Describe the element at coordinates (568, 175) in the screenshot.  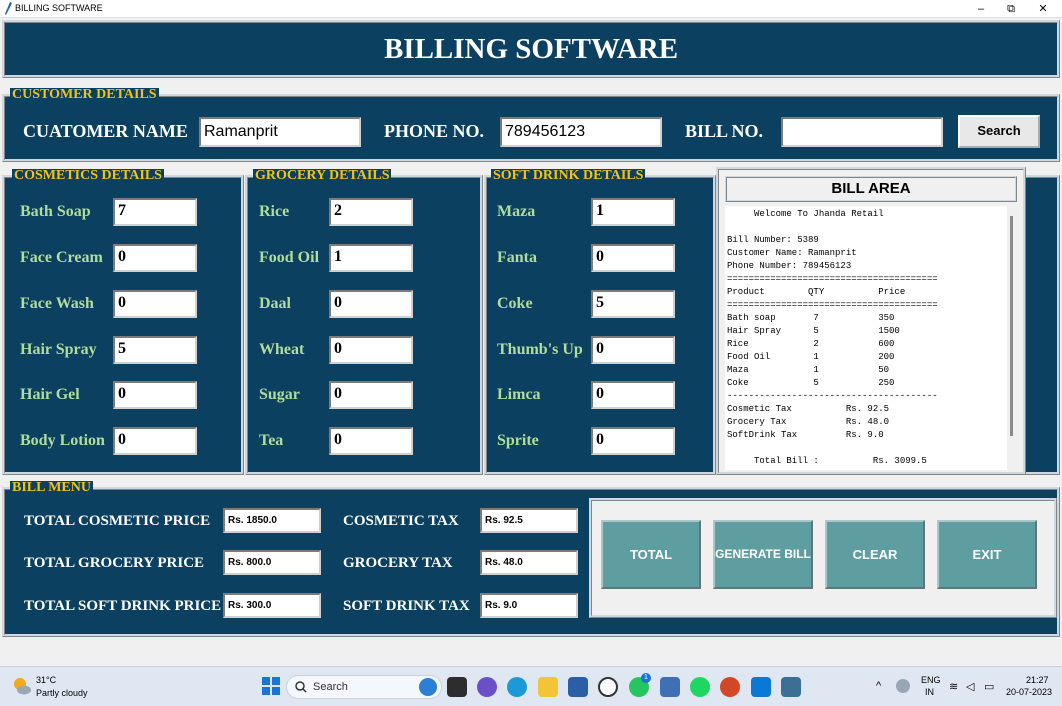
I see `softdrink-legend: SOFT DRINK DETAILS` at that location.